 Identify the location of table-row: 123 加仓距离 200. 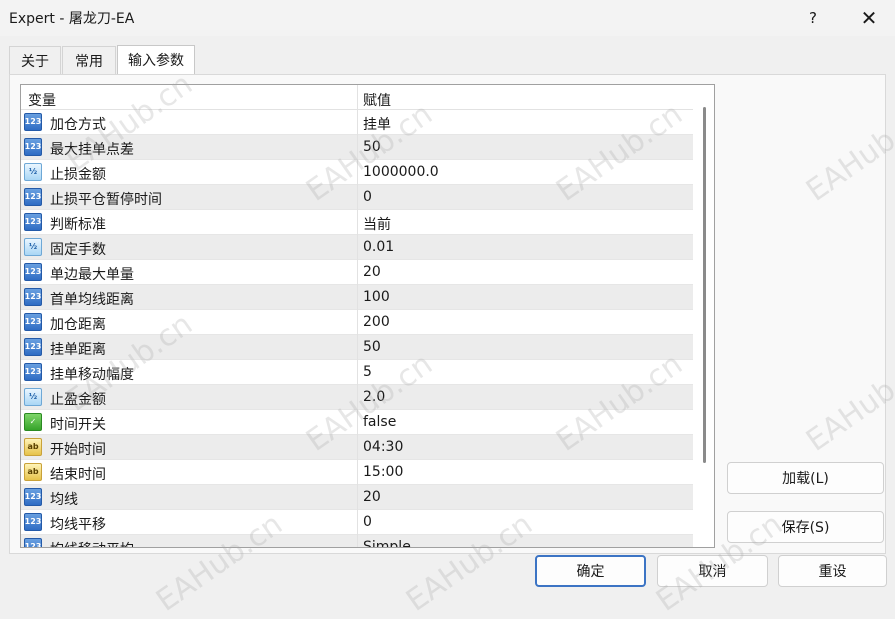
(357, 322).